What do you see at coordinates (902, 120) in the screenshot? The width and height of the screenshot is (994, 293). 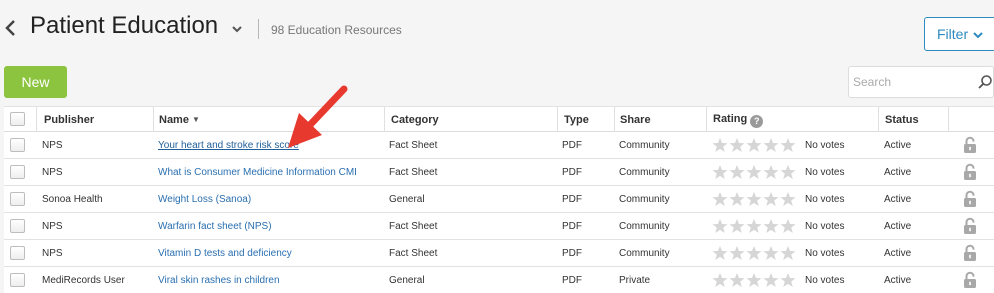 I see `column-header-status: Status` at bounding box center [902, 120].